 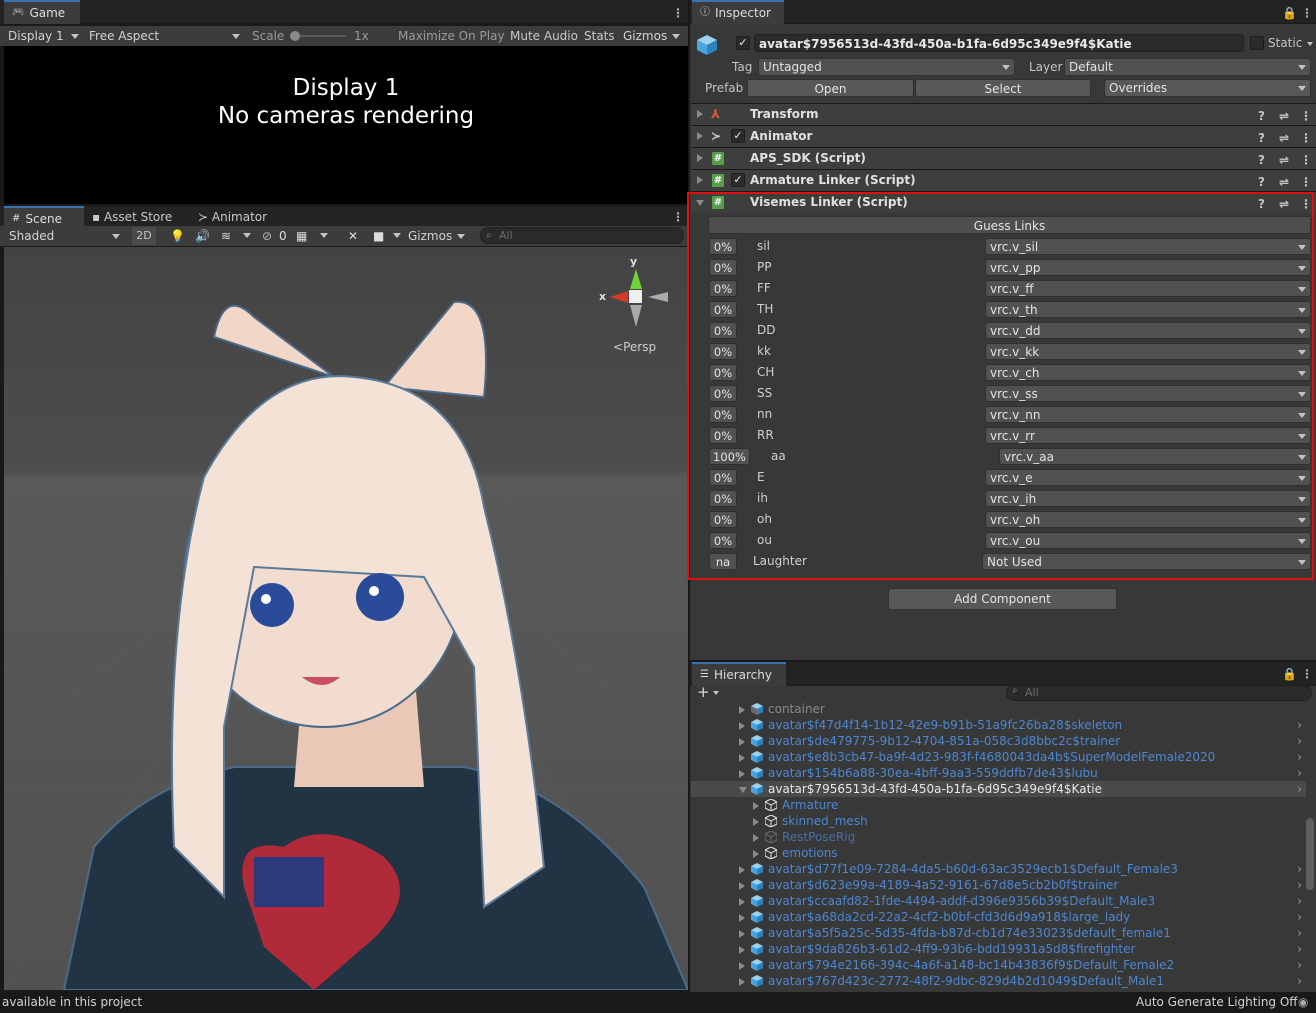 What do you see at coordinates (1148, 351) in the screenshot?
I see `viseme-blendshape-dropdown: vrc.v_kk` at bounding box center [1148, 351].